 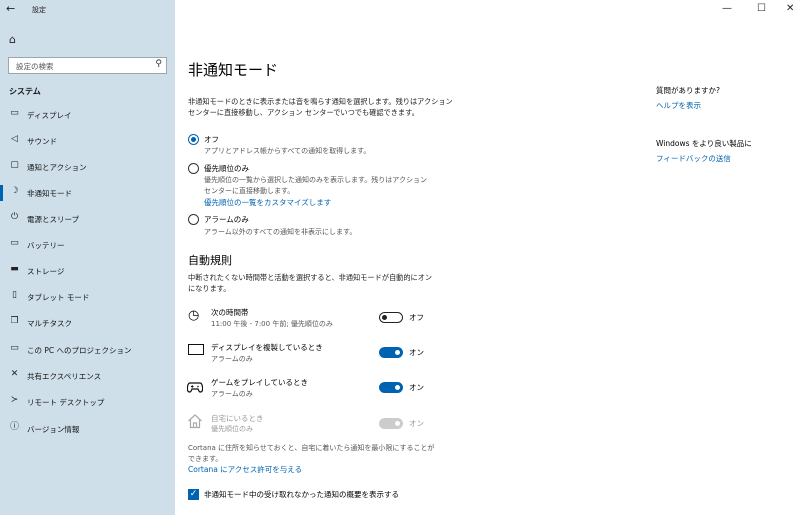 I want to click on sidebar-item-shared: ✕ 共有エクスペリエンス, so click(x=87, y=376).